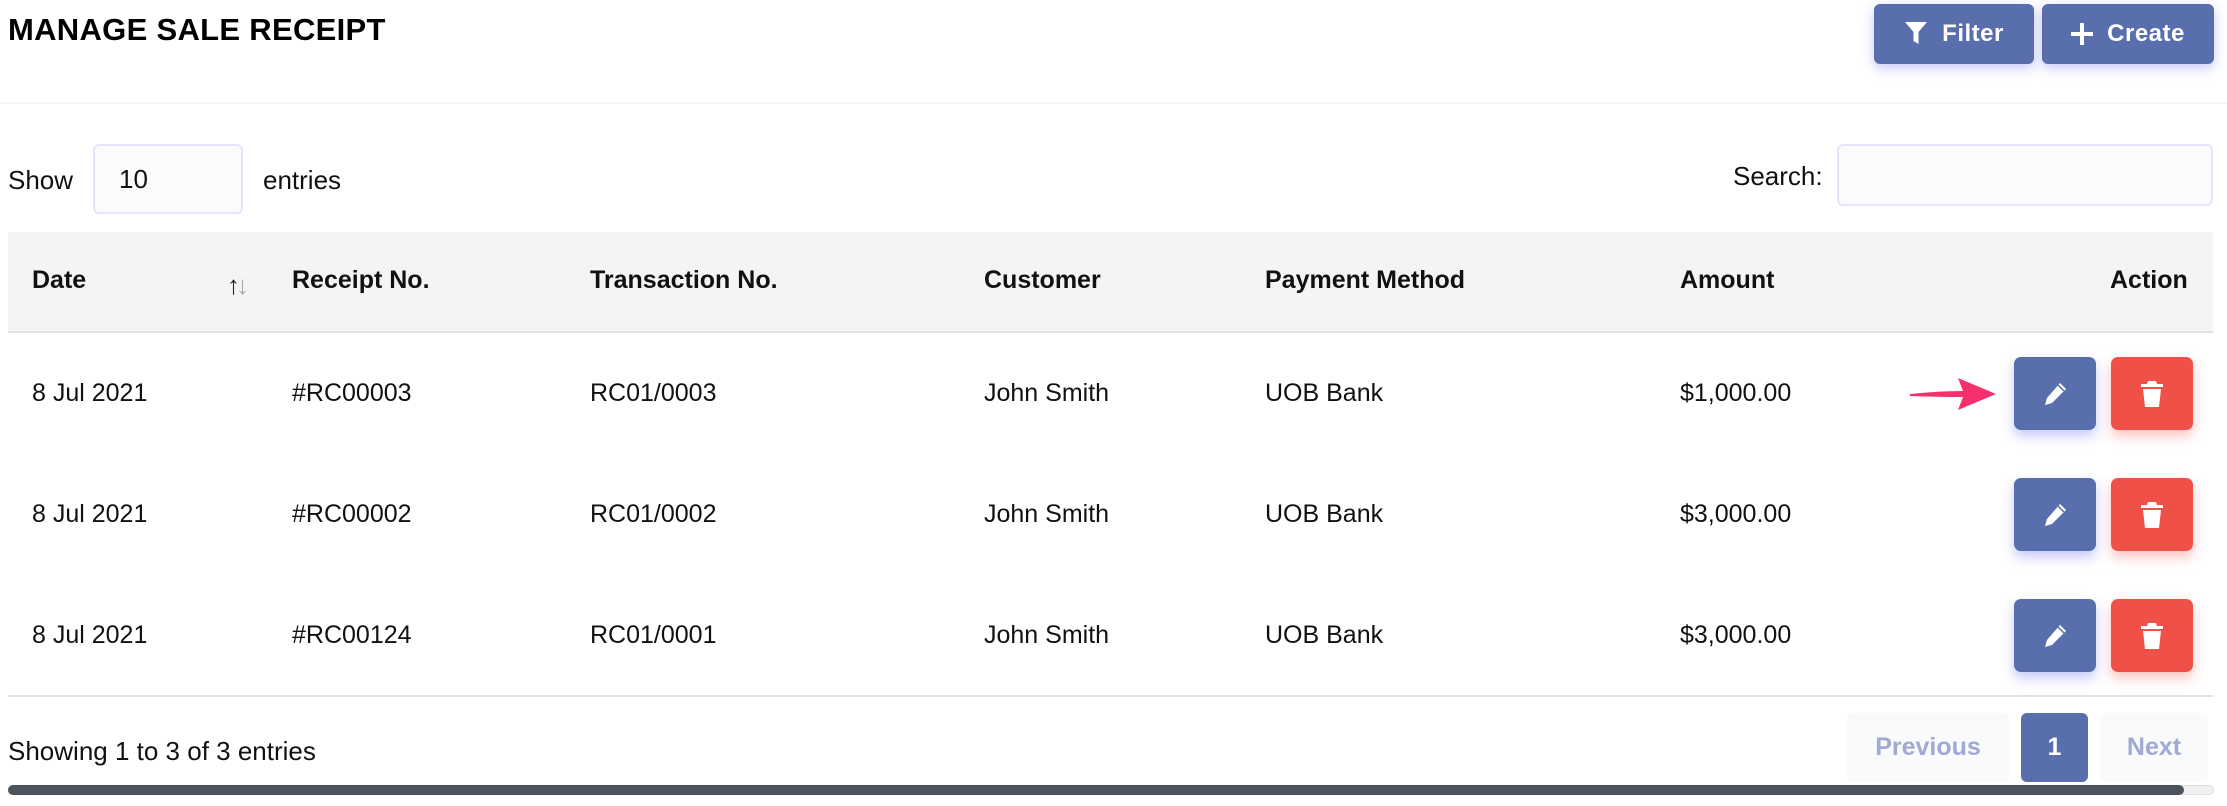 This screenshot has width=2227, height=806. I want to click on column-header-amount: Amount, so click(1727, 280).